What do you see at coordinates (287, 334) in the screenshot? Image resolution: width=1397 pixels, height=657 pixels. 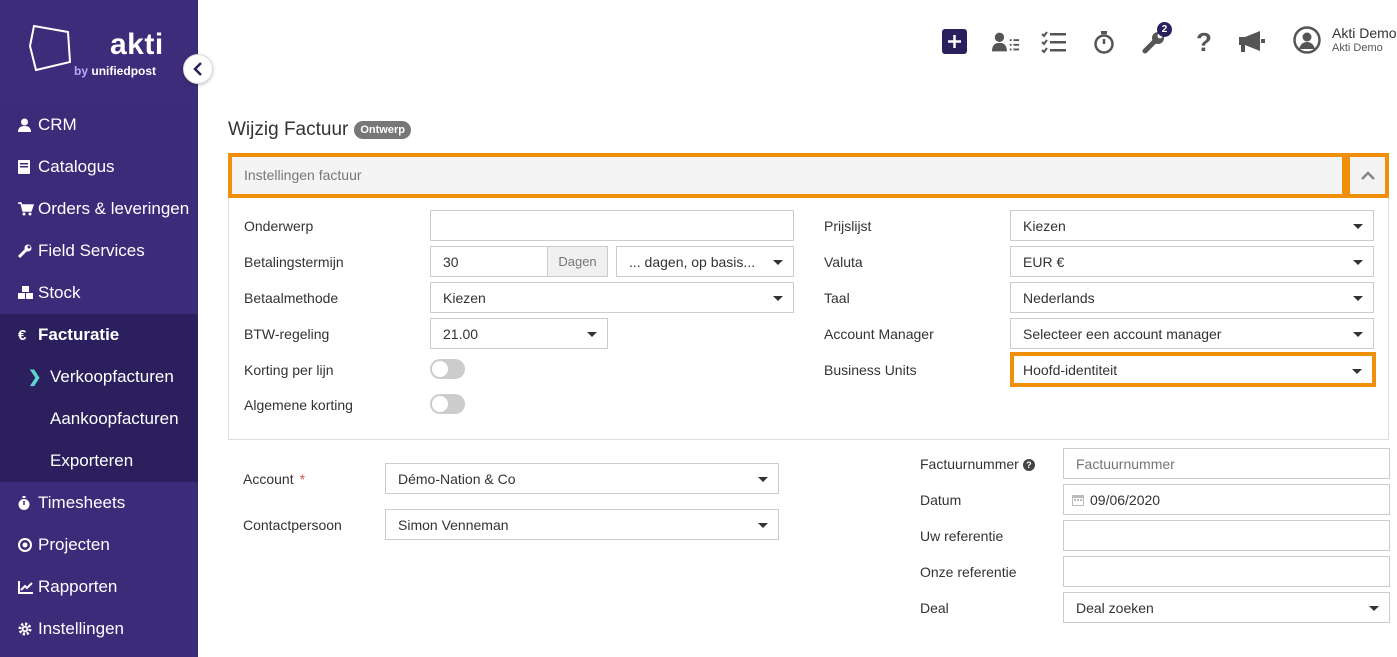 I see `btw-label: BTW-regeling` at bounding box center [287, 334].